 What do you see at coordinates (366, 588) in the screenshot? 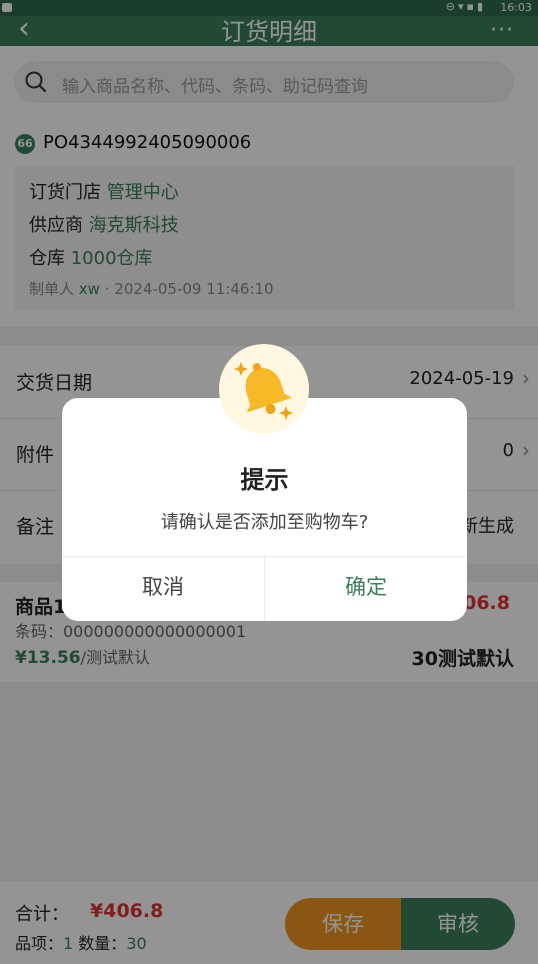
I see `confirm-button: 确定` at bounding box center [366, 588].